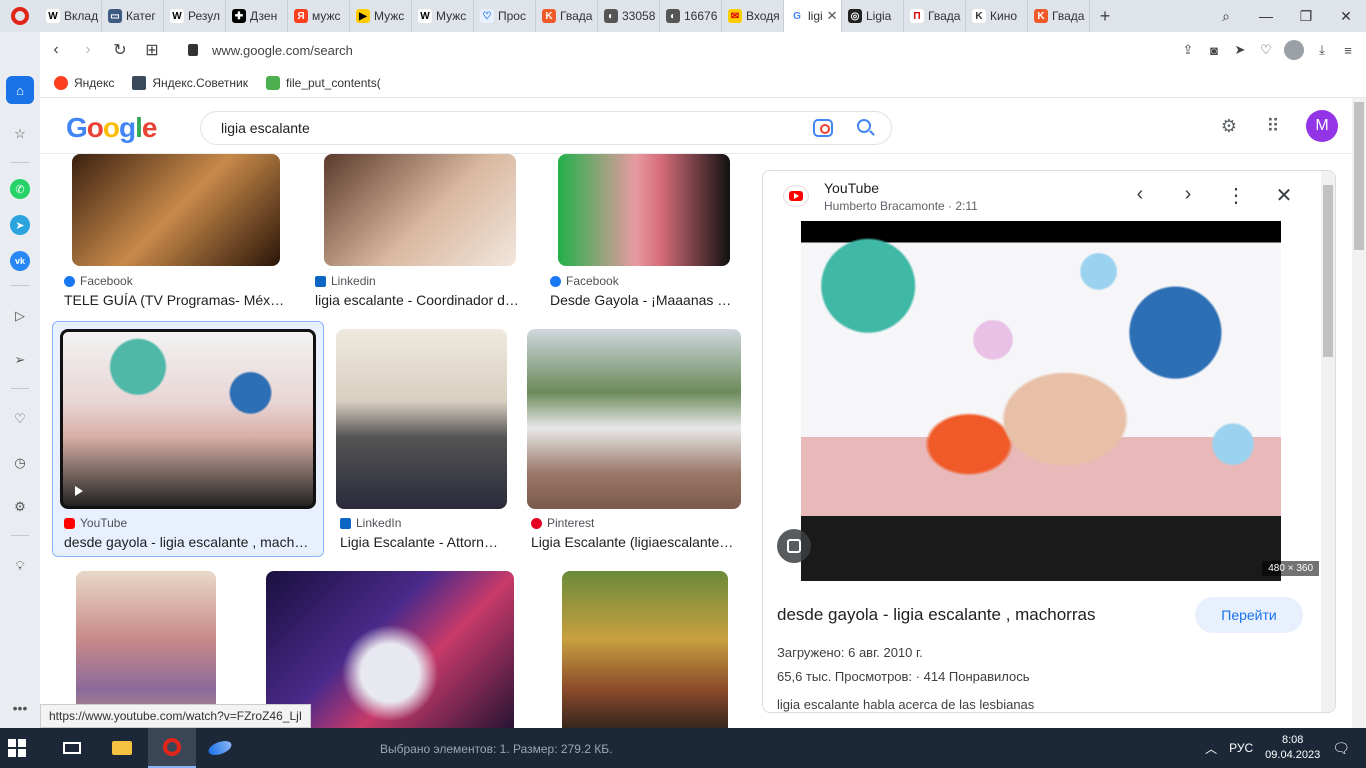 This screenshot has width=1366, height=768. I want to click on more-options-icon: ⋮, so click(1236, 195).